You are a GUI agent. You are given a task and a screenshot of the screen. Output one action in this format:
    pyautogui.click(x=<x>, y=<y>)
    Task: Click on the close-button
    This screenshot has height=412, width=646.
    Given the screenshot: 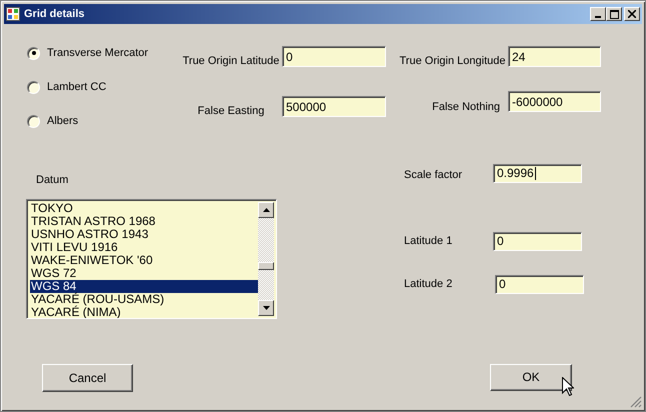 What is the action you would take?
    pyautogui.click(x=632, y=14)
    